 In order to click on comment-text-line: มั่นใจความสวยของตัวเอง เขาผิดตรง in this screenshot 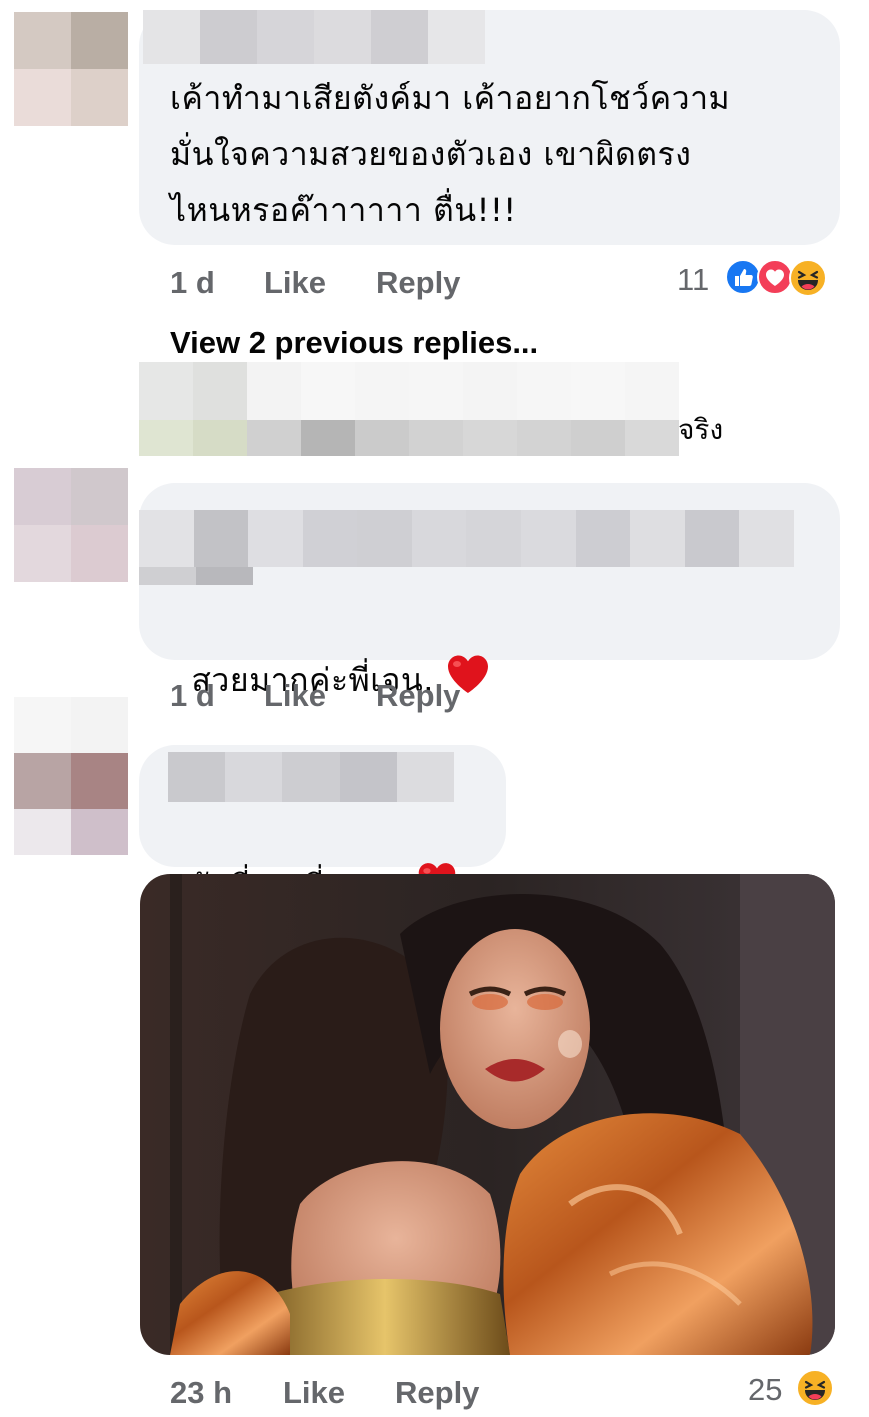, I will do `click(431, 154)`.